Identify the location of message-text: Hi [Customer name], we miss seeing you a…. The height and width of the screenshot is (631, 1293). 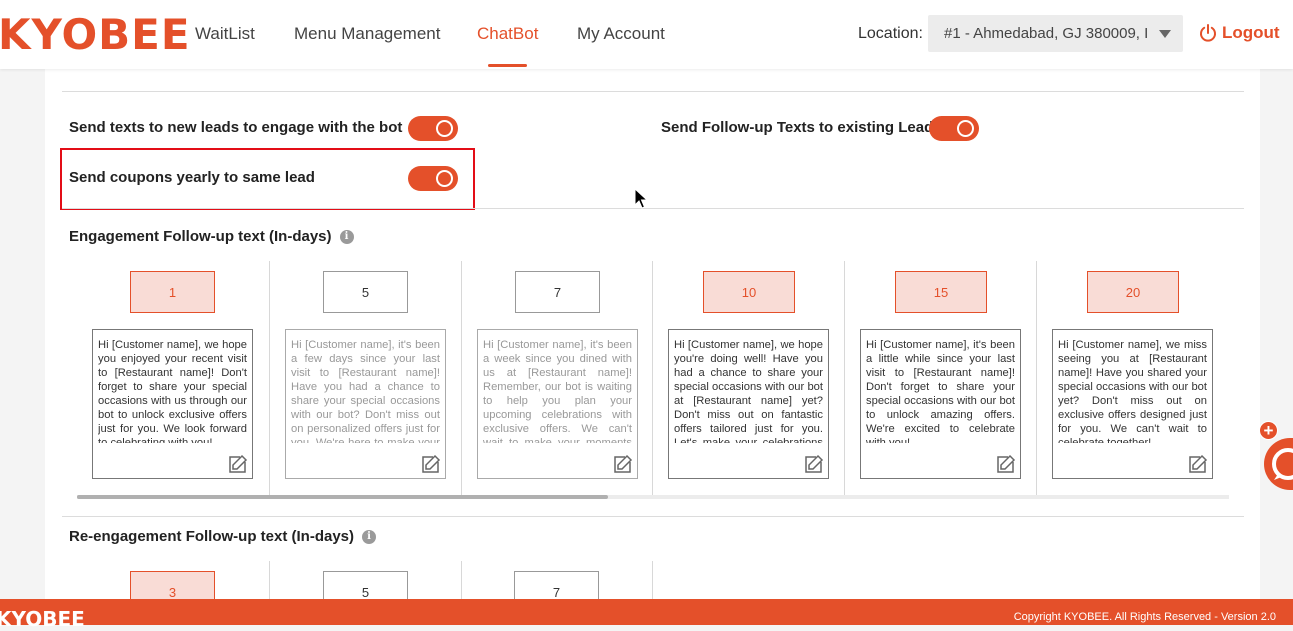
(1132, 390).